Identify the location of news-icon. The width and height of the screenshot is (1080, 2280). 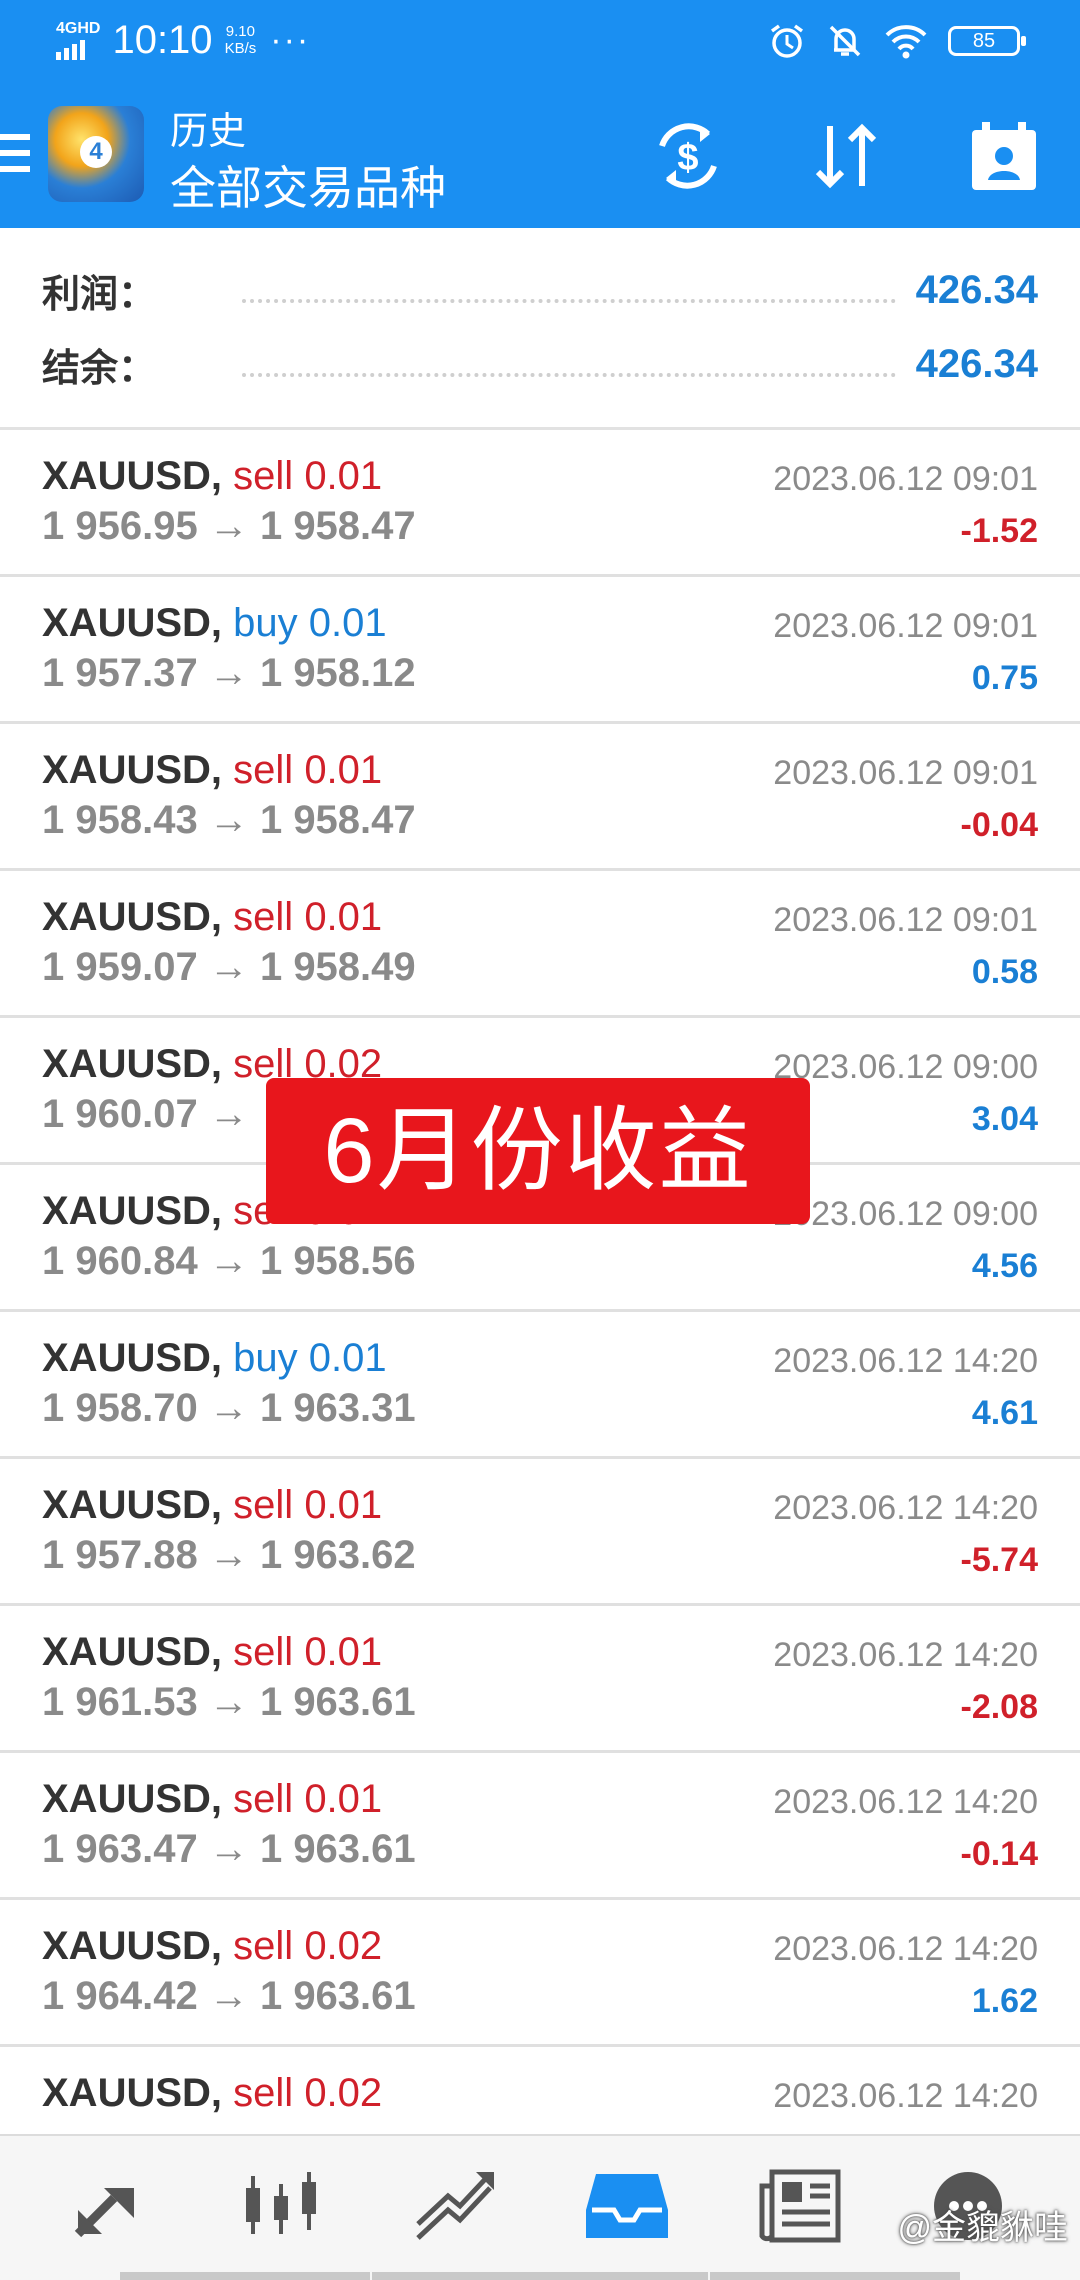
(801, 2206).